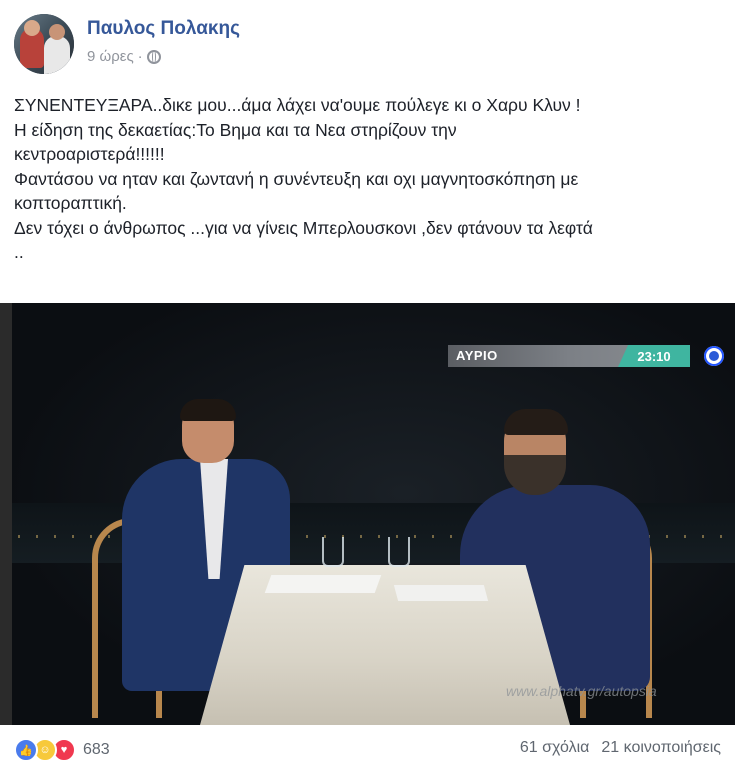  What do you see at coordinates (581, 691) in the screenshot?
I see `video-watermark: www.alphatv.gr/autopsia` at bounding box center [581, 691].